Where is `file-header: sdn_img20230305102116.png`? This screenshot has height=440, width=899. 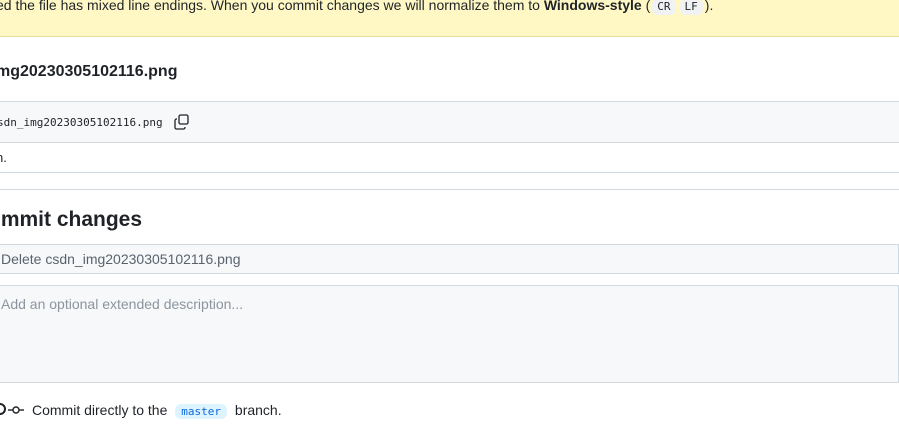
file-header: sdn_img20230305102116.png is located at coordinates (449, 122).